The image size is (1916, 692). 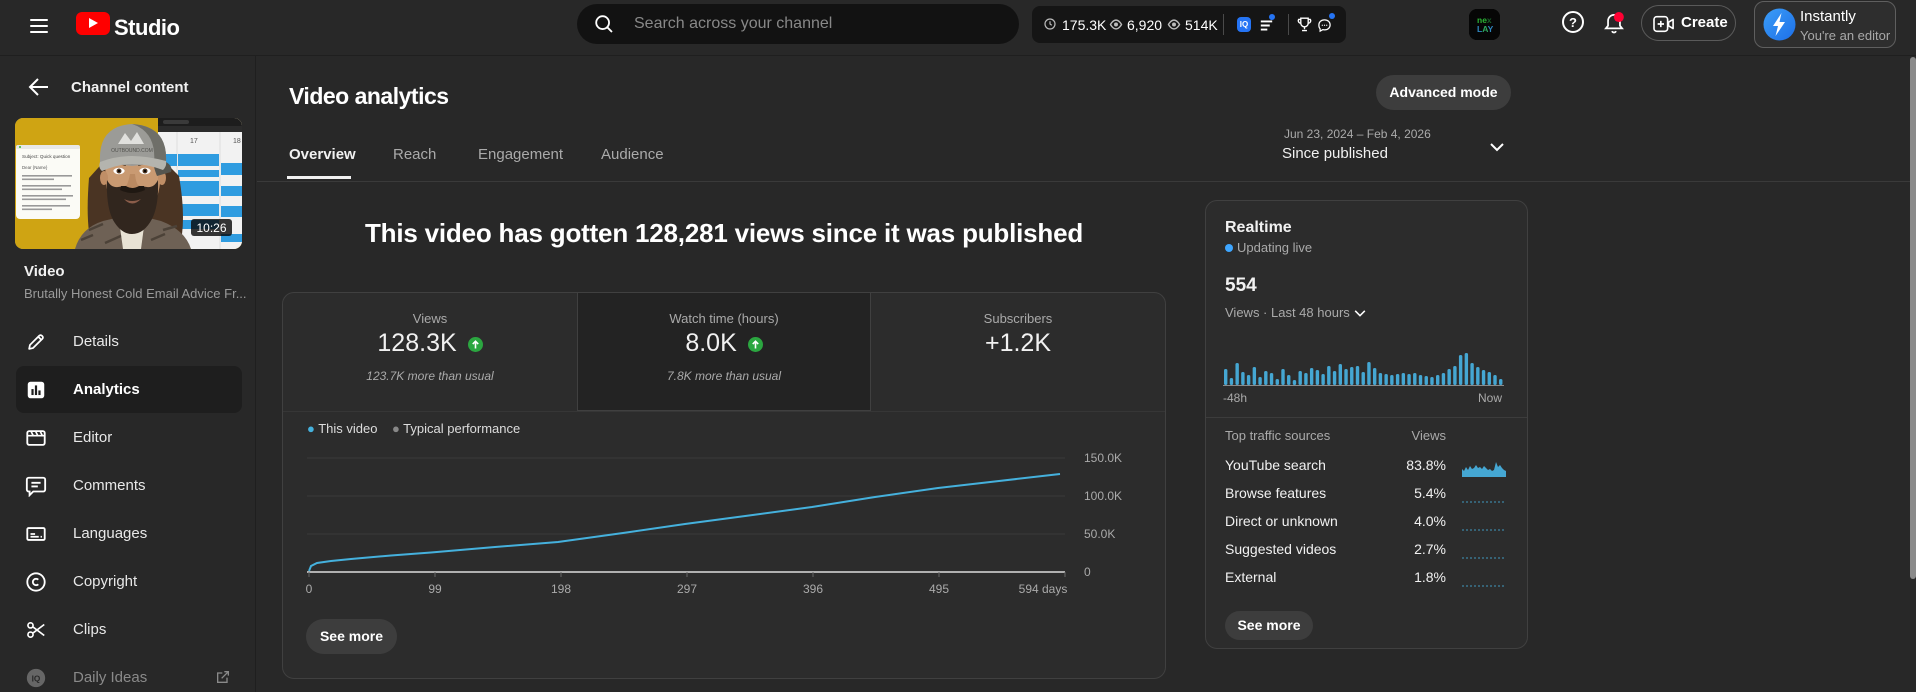 What do you see at coordinates (1103, 458) in the screenshot?
I see `svg-text: 150.0K` at bounding box center [1103, 458].